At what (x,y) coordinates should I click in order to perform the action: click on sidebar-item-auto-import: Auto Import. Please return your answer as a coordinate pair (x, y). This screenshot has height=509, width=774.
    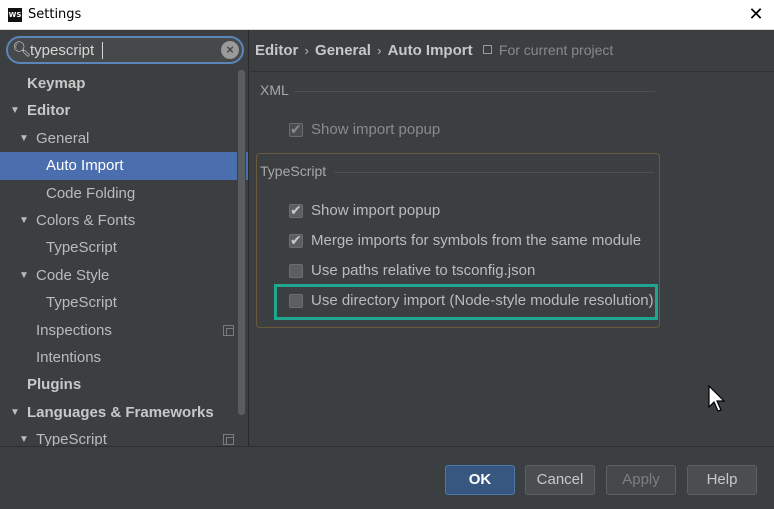
    Looking at the image, I should click on (124, 166).